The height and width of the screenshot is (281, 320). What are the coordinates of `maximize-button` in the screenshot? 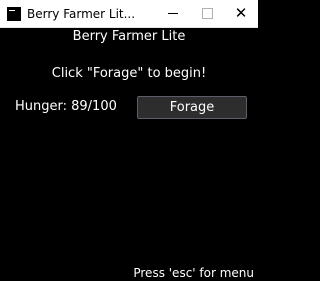 It's located at (207, 13).